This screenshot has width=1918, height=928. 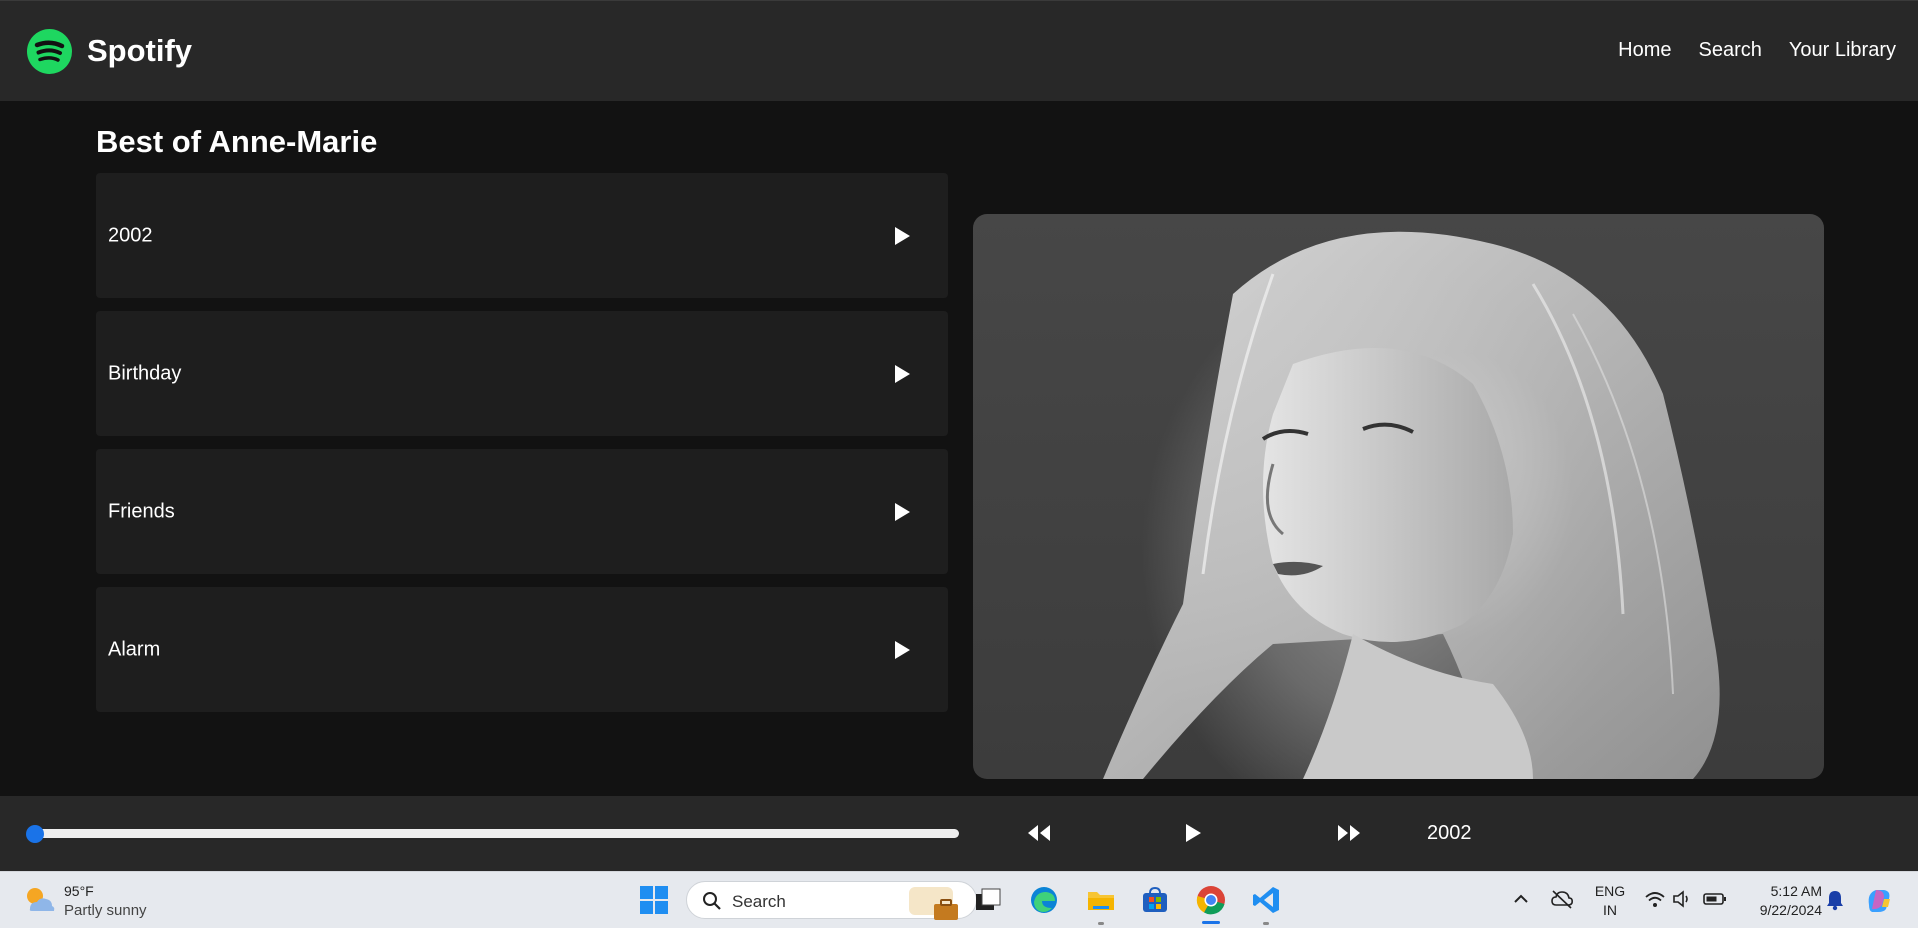 What do you see at coordinates (134, 649) in the screenshot?
I see `song-name: Alarm` at bounding box center [134, 649].